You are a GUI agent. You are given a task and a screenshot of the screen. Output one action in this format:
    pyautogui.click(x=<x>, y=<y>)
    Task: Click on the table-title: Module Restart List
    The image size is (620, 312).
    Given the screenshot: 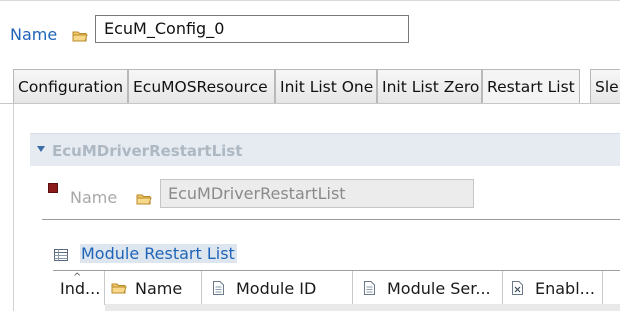 What is the action you would take?
    pyautogui.click(x=158, y=253)
    